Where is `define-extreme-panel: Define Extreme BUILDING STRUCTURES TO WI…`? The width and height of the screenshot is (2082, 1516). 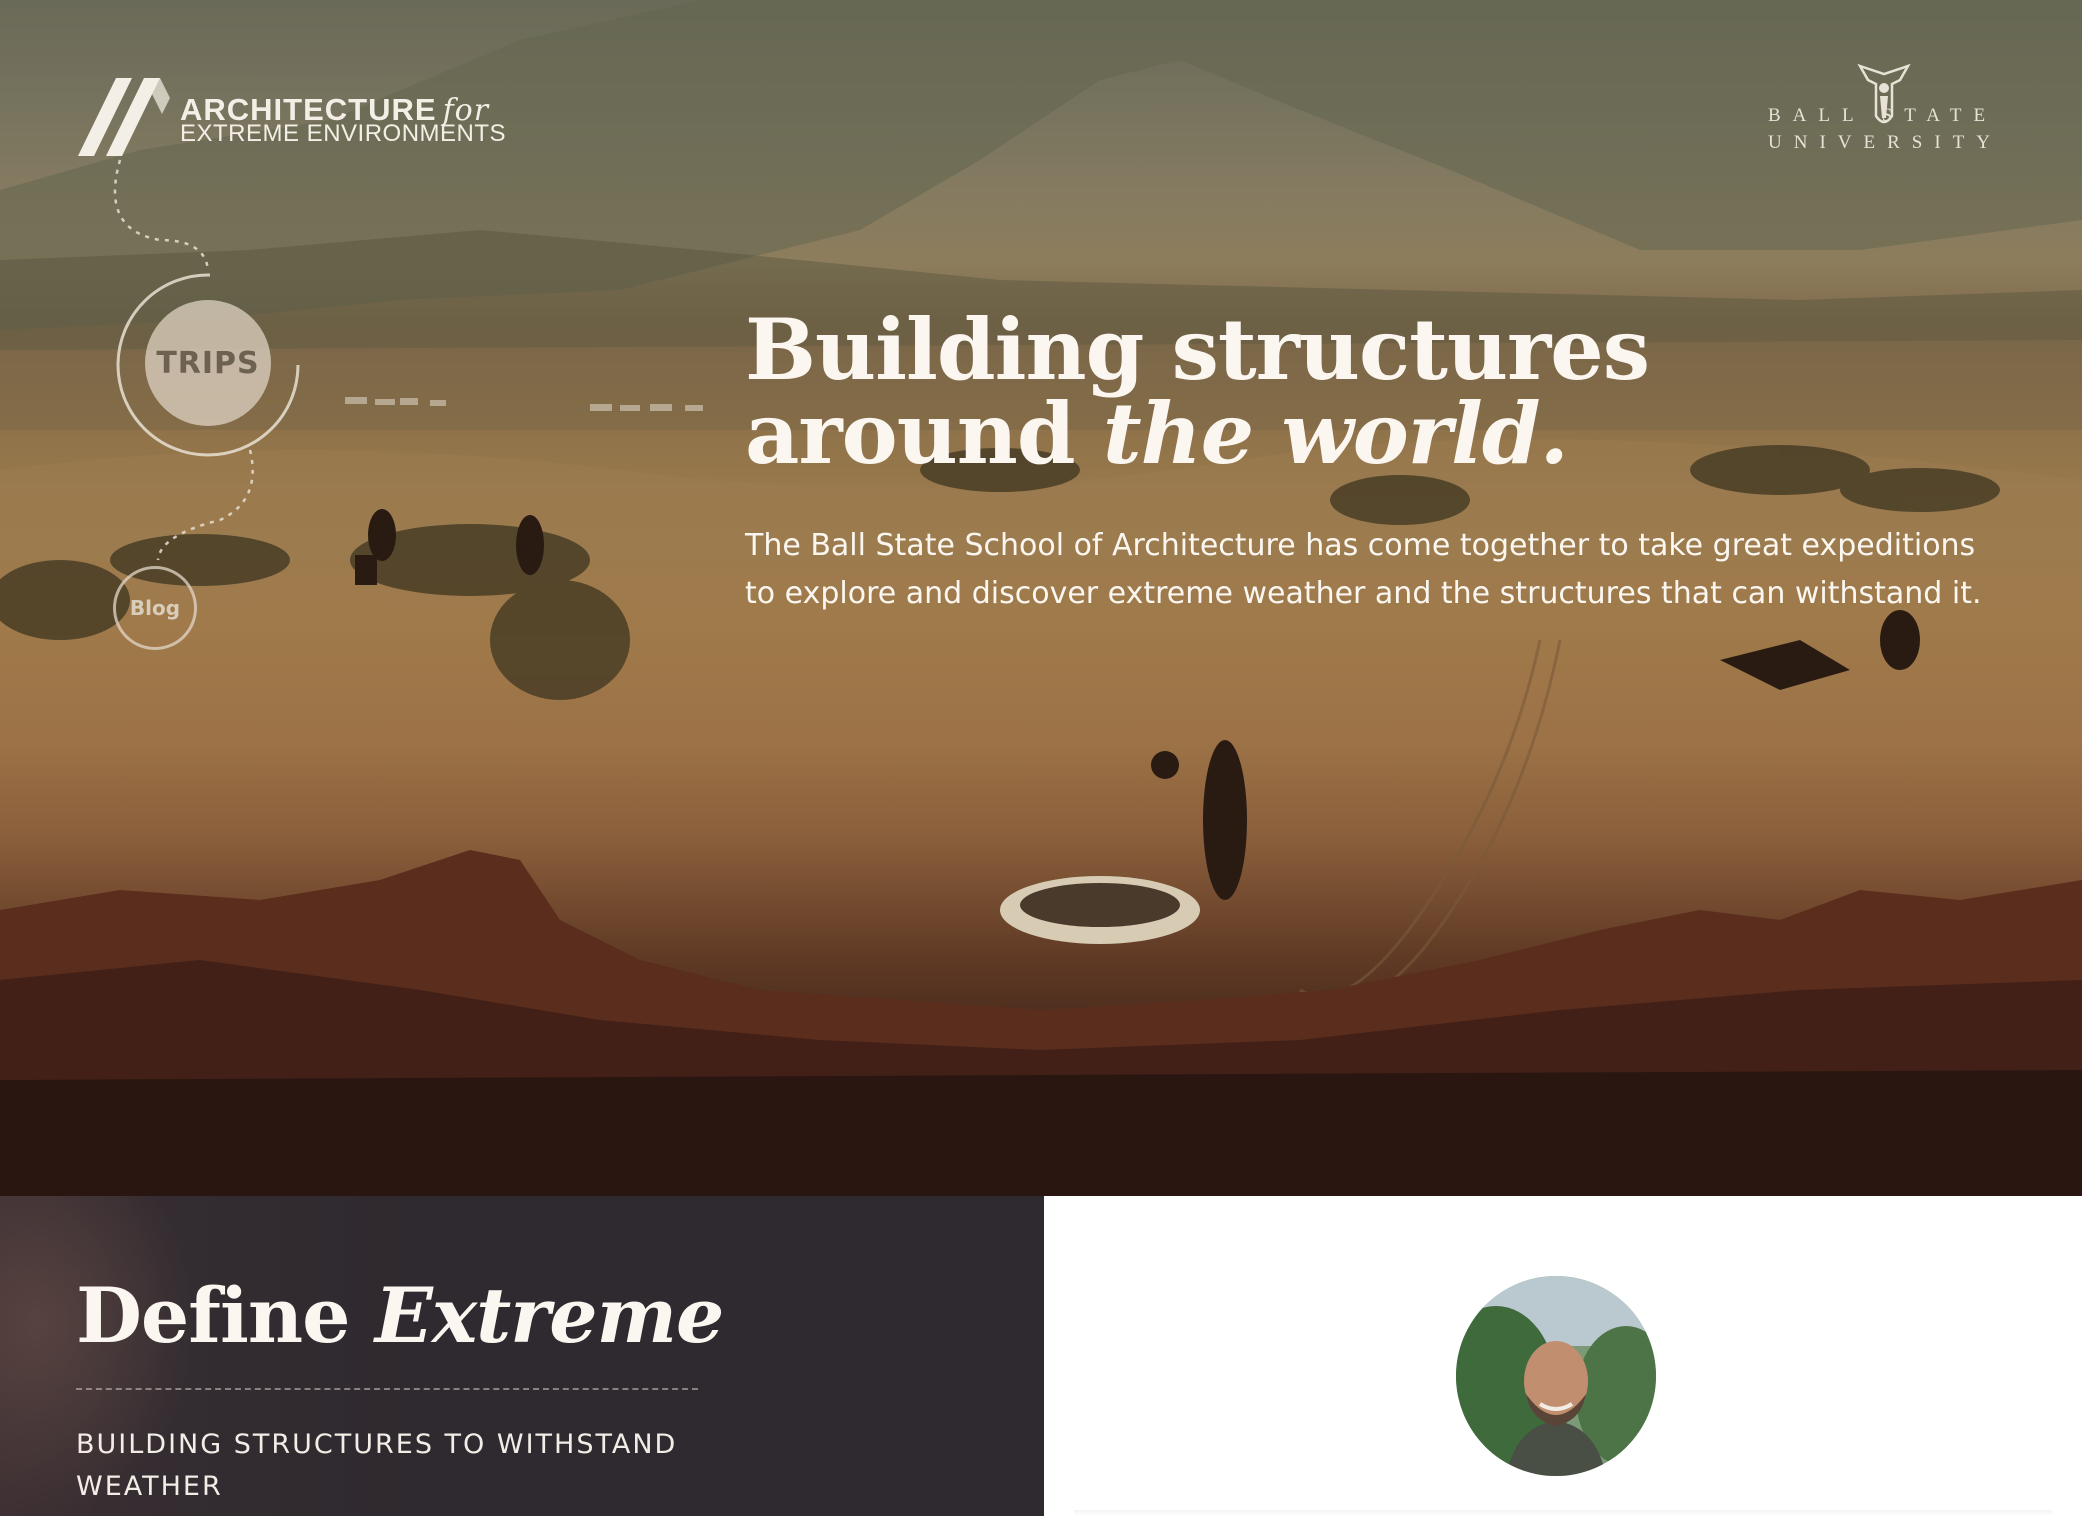 define-extreme-panel: Define Extreme BUILDING STRUCTURES TO WI… is located at coordinates (522, 1356).